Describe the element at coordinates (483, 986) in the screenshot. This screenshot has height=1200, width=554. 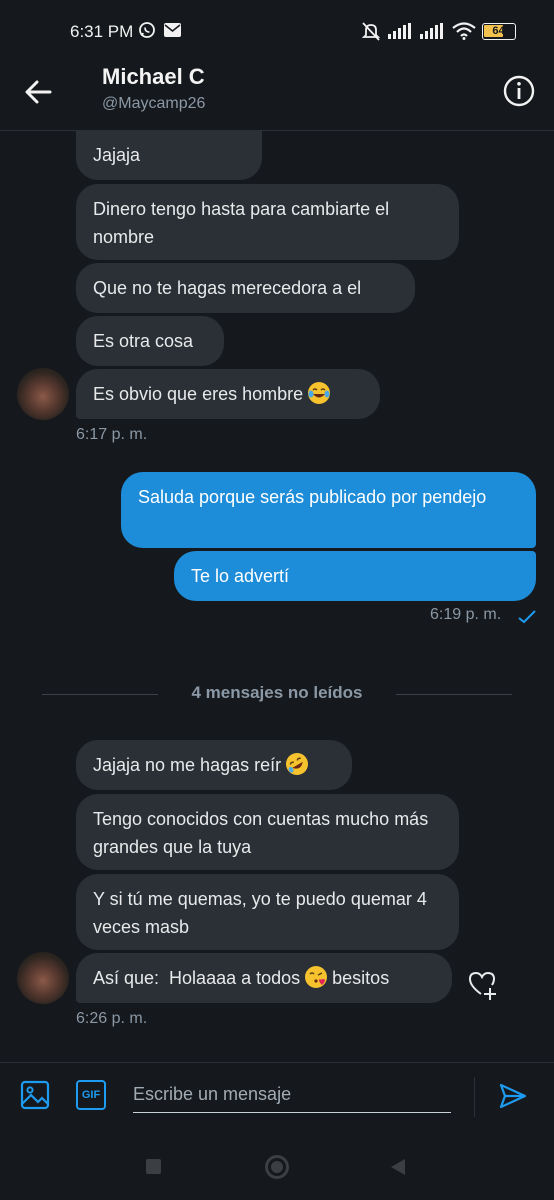
I see `add-reaction-heart-icon` at that location.